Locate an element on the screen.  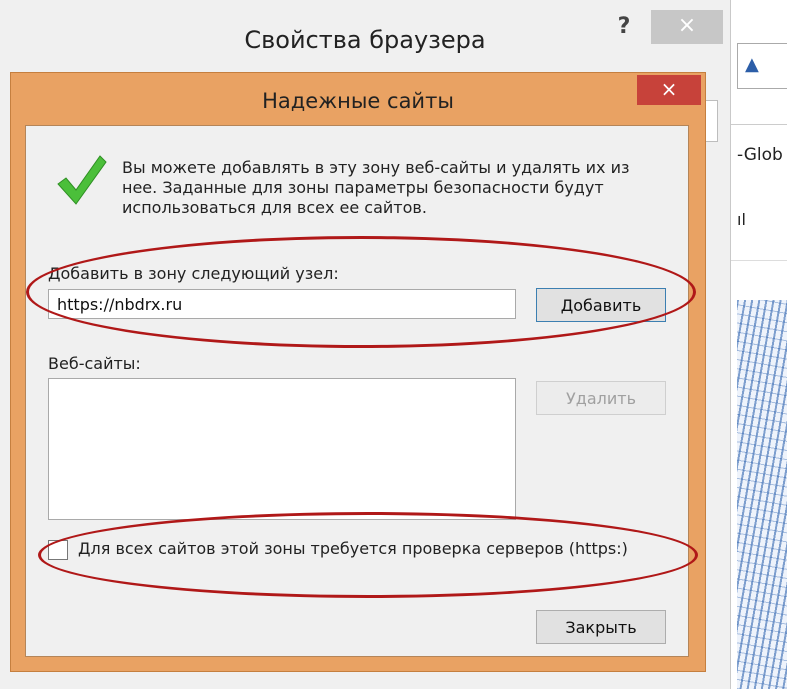
browser-tab-text: -Glob is located at coordinates (760, 155).